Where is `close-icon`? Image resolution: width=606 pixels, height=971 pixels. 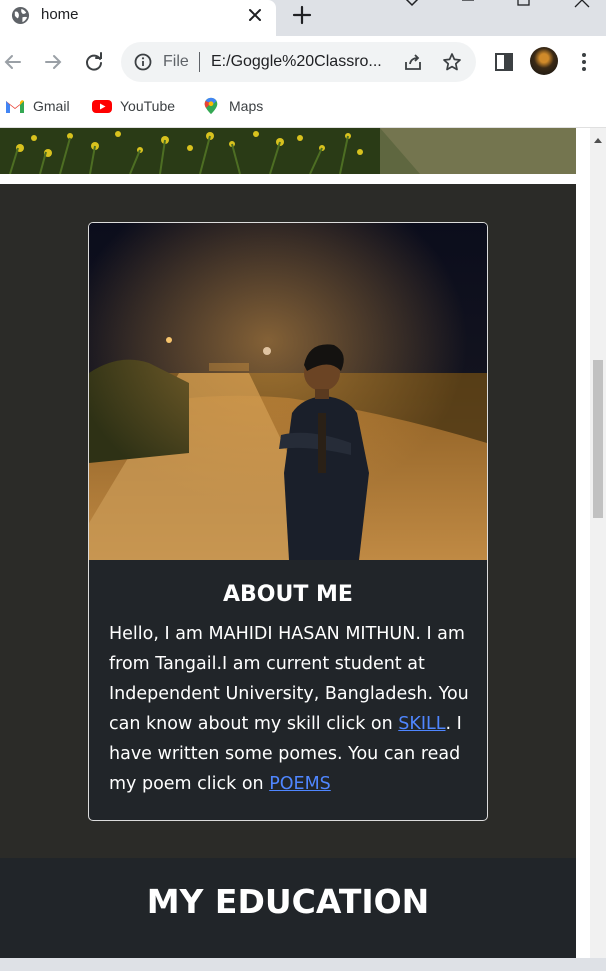
close-icon is located at coordinates (255, 15).